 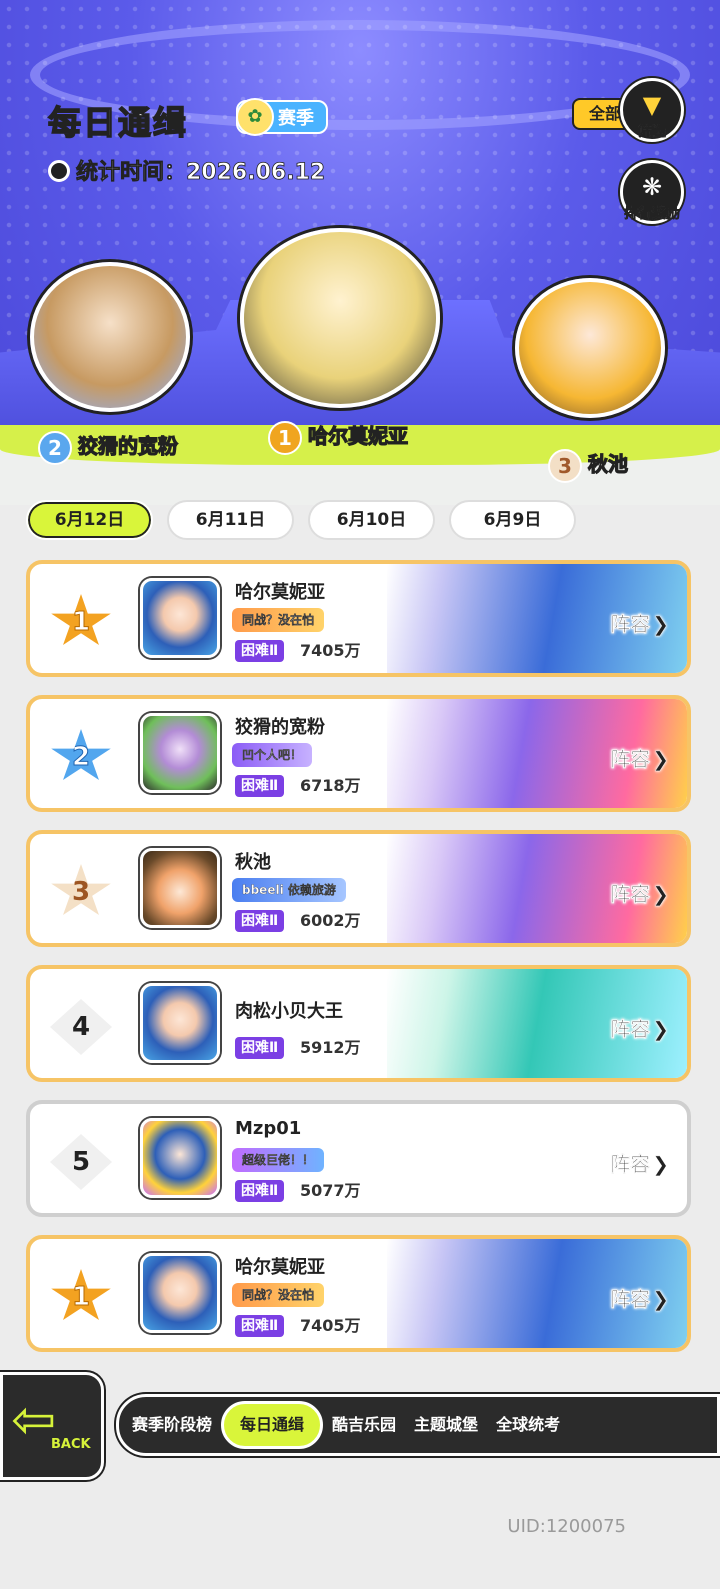 What do you see at coordinates (330, 1047) in the screenshot?
I see `score: 5912万` at bounding box center [330, 1047].